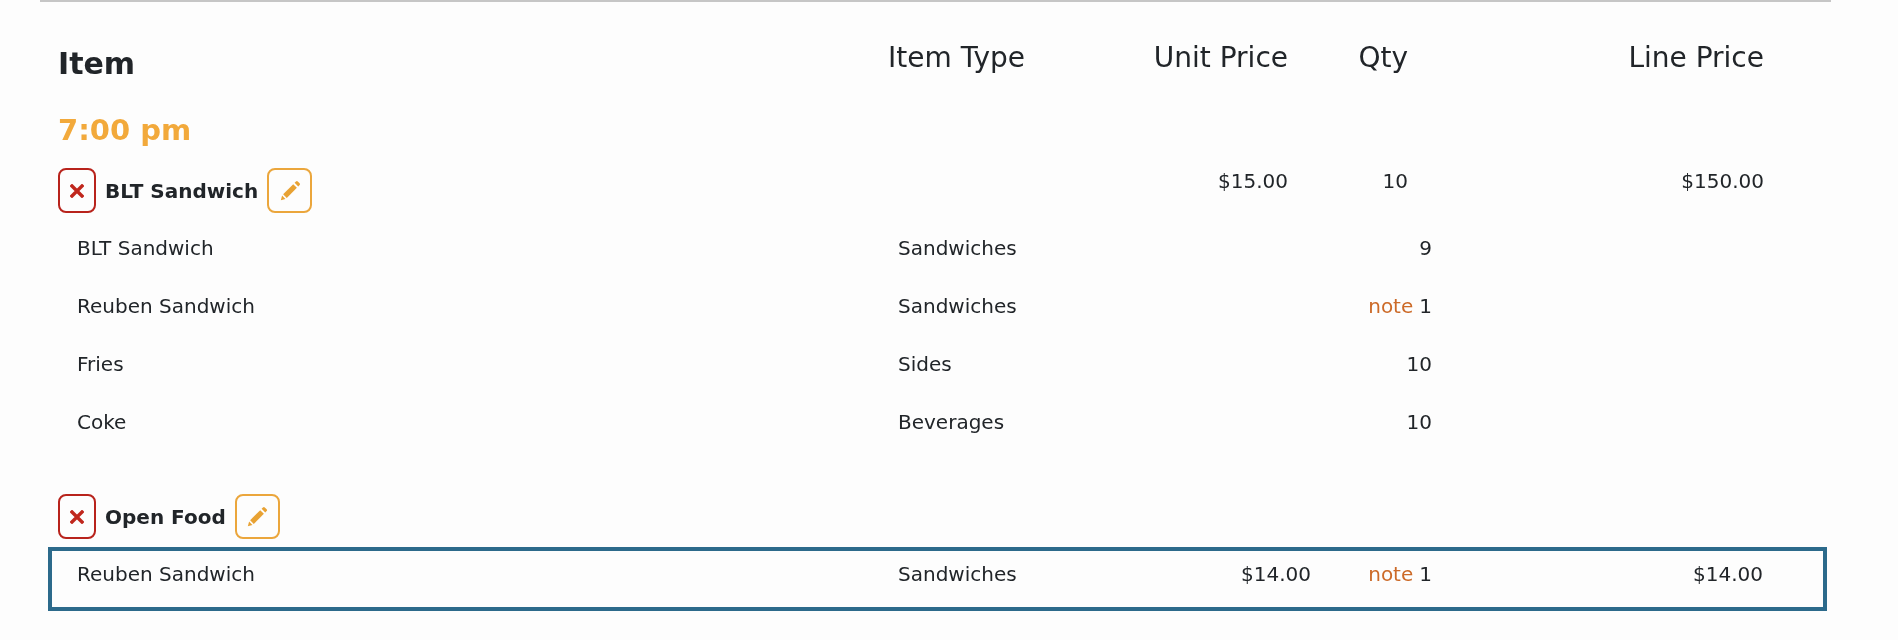  What do you see at coordinates (1383, 58) in the screenshot?
I see `column-header: Qty` at bounding box center [1383, 58].